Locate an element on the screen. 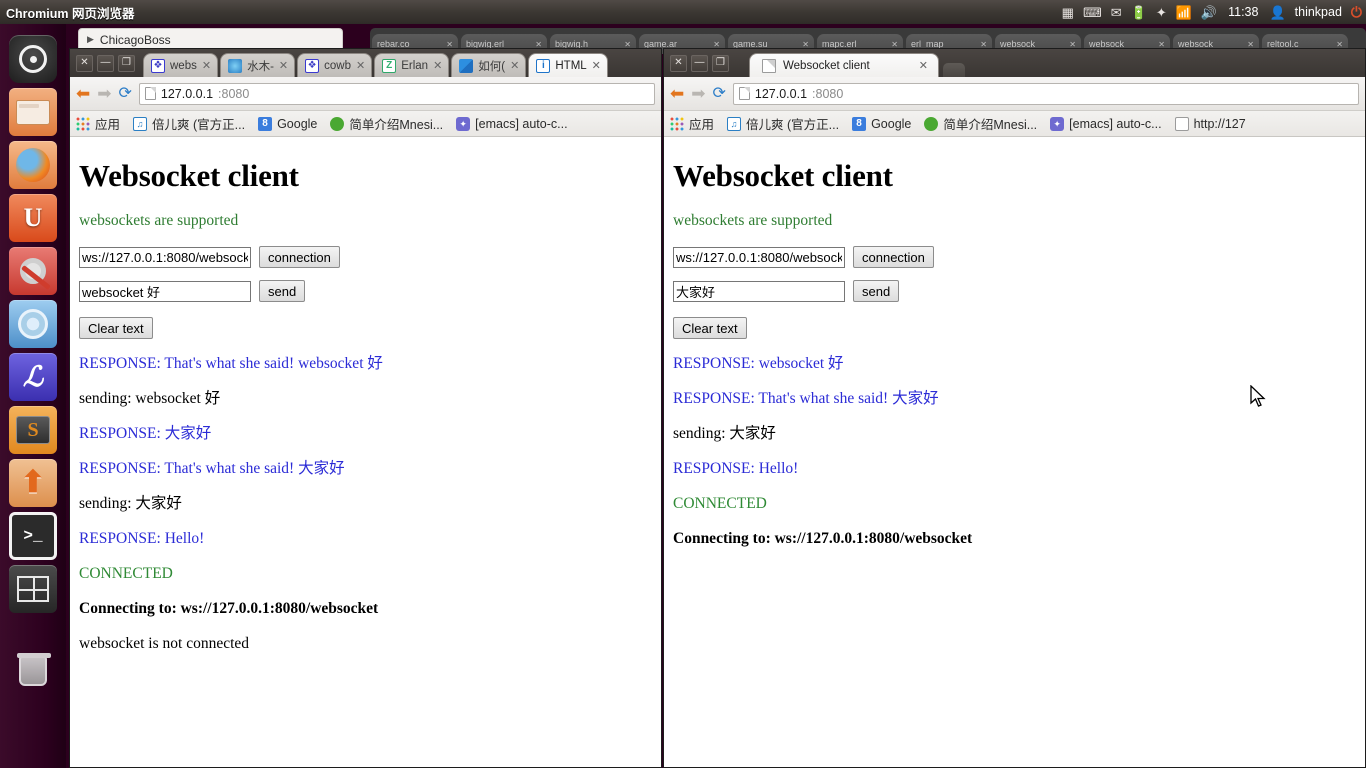 This screenshot has height=768, width=1366. launcher-item-firefox is located at coordinates (33, 165).